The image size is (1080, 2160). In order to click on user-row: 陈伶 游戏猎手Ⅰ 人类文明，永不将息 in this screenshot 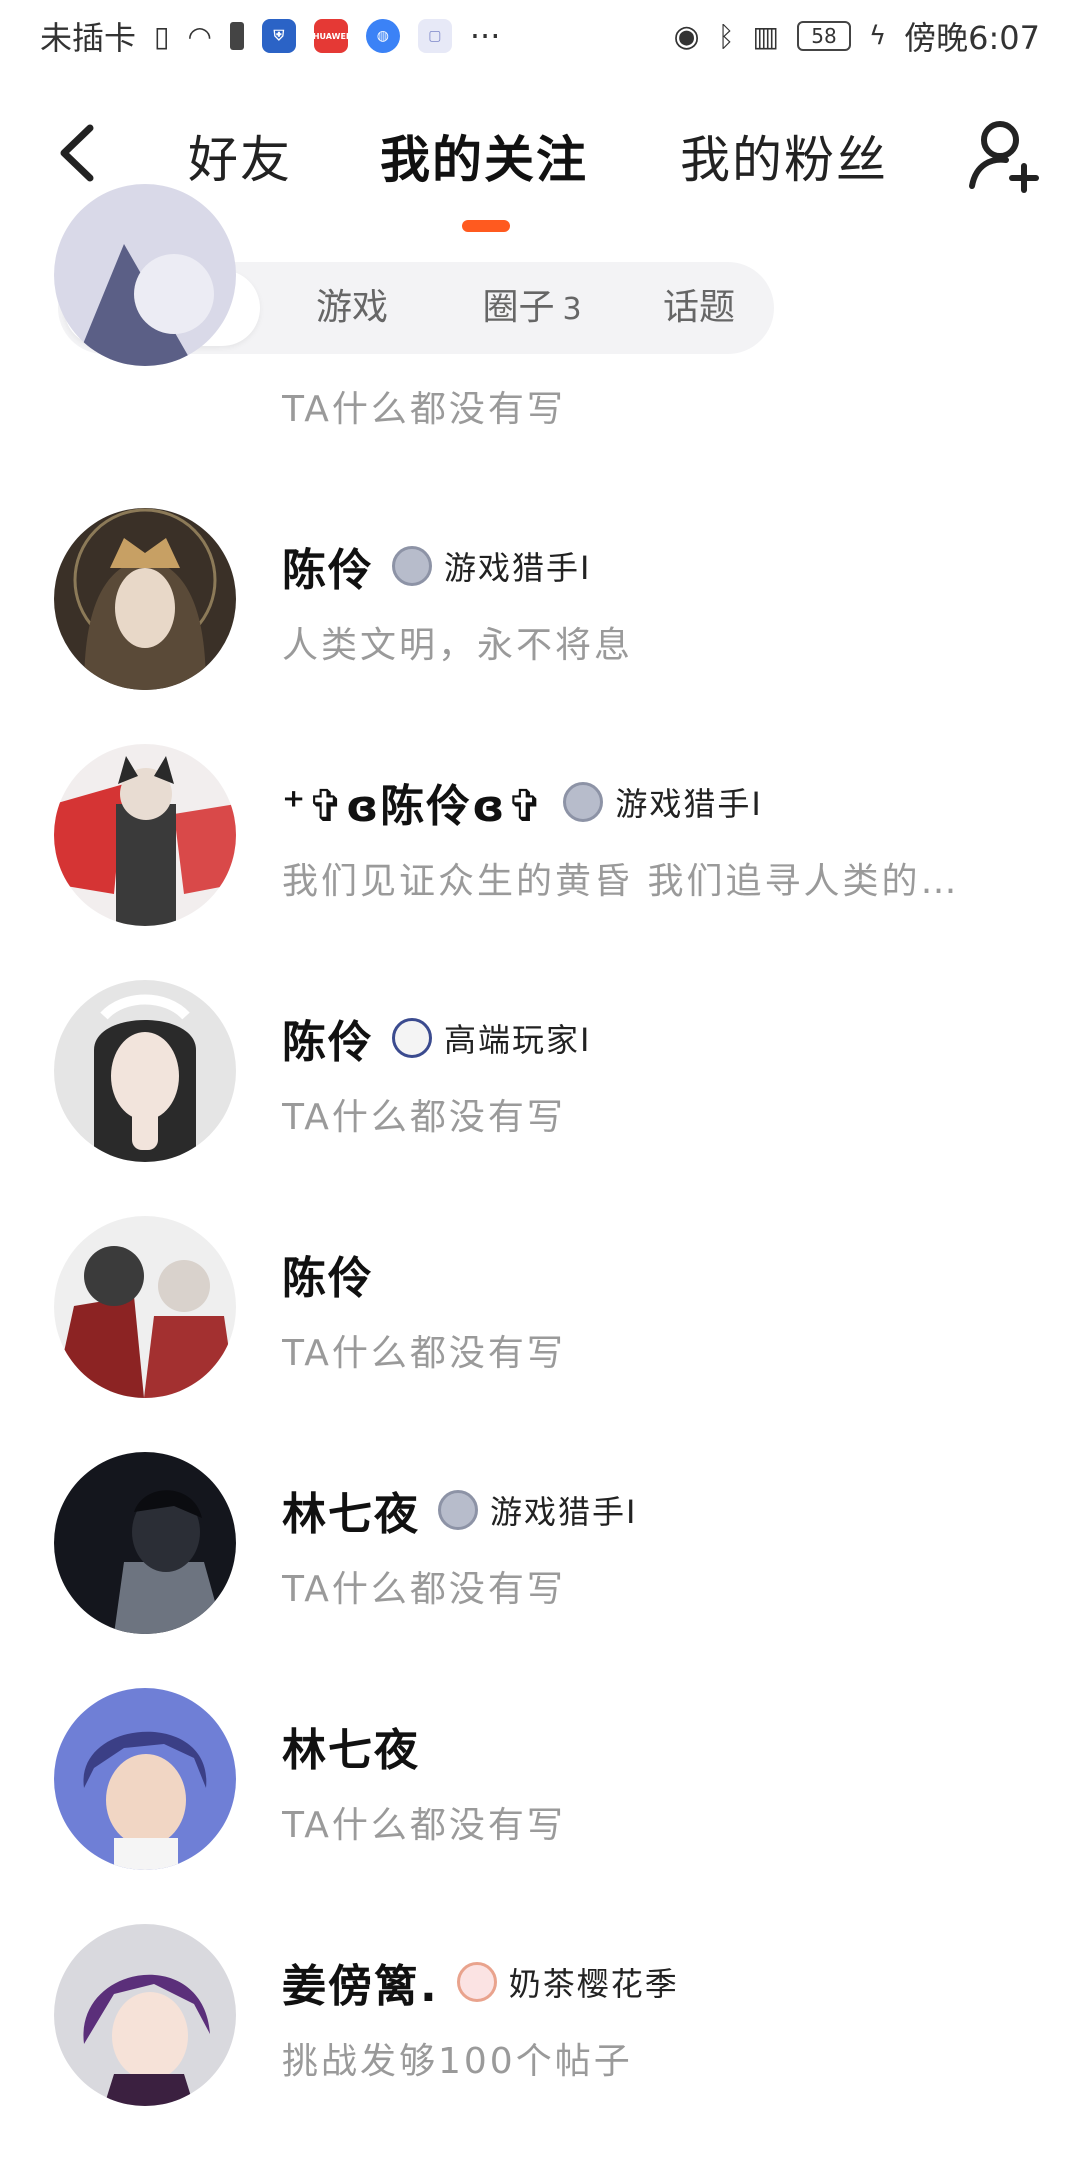, I will do `click(540, 626)`.